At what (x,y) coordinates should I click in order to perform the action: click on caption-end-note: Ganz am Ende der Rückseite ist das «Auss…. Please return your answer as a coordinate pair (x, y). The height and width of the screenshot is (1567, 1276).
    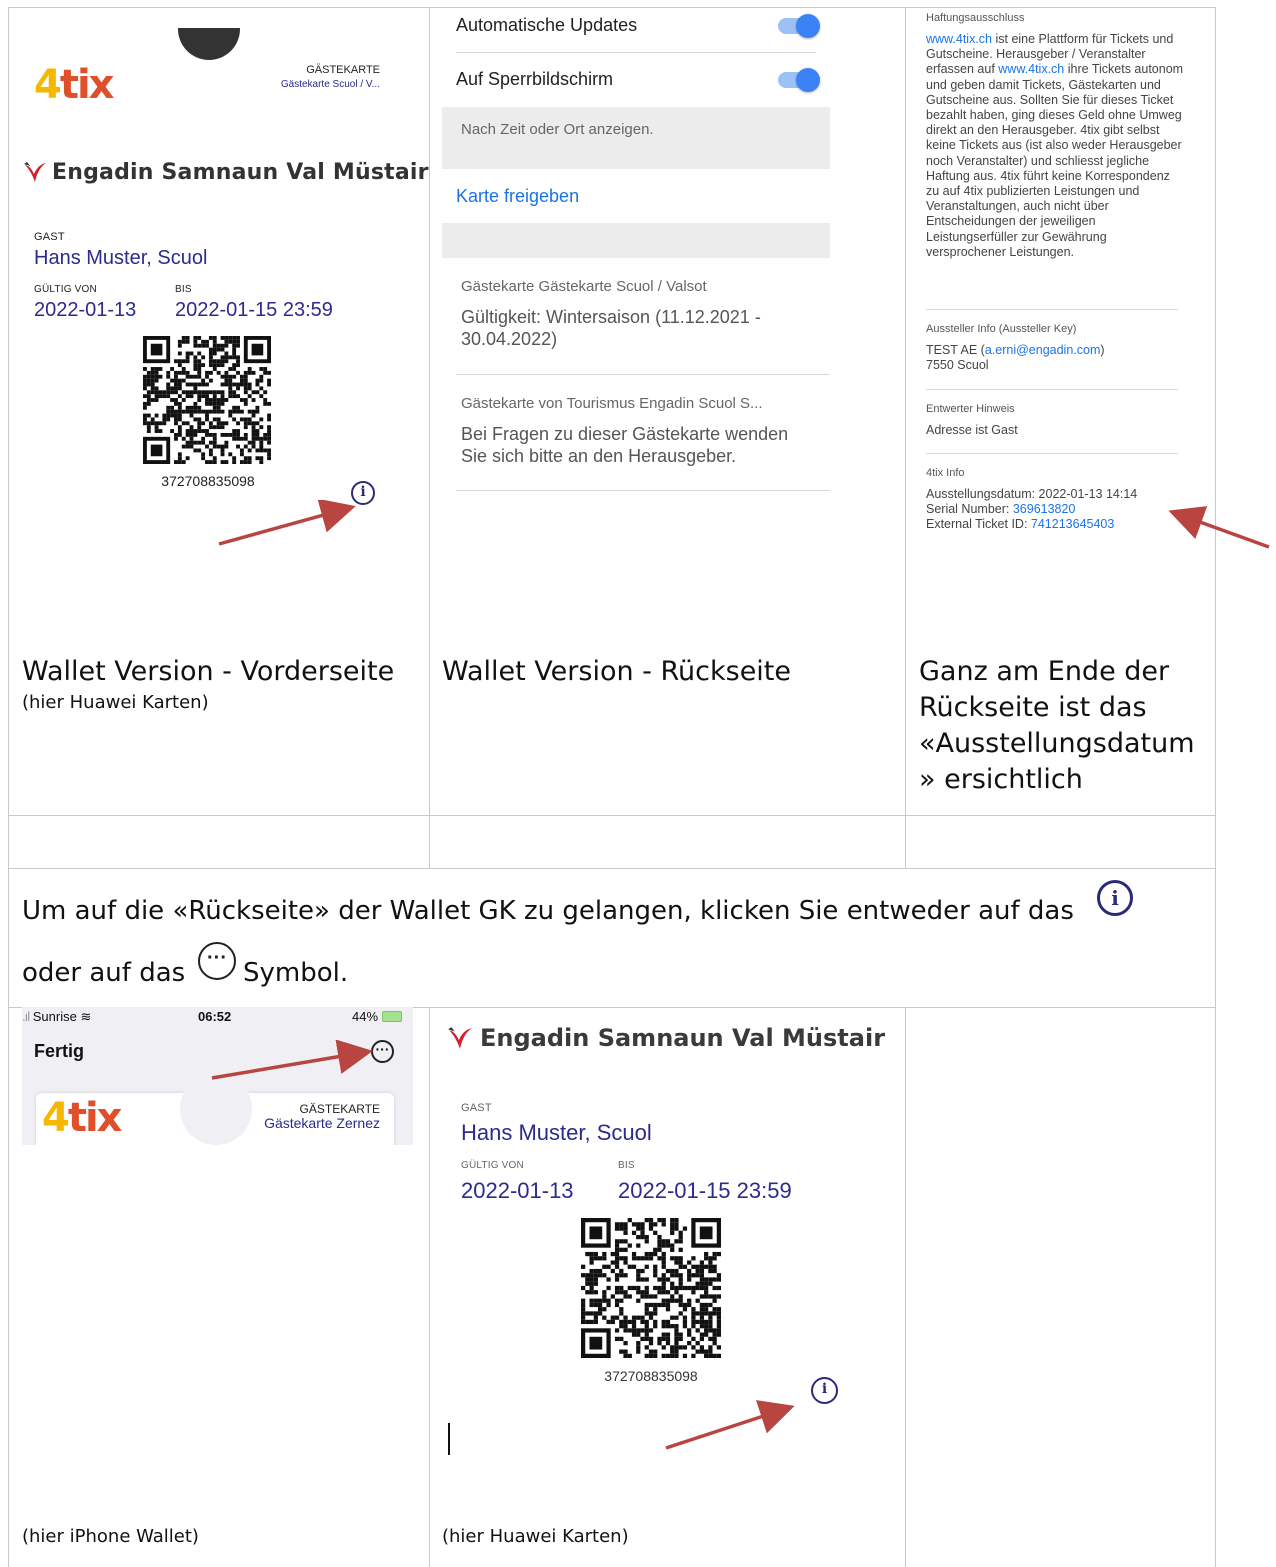
    Looking at the image, I should click on (1057, 725).